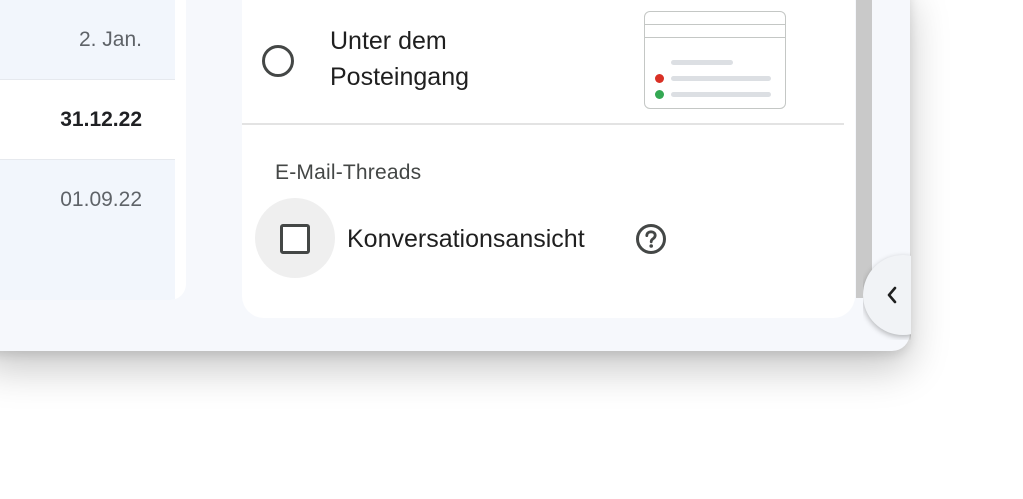  Describe the element at coordinates (101, 119) in the screenshot. I see `email-date: 31.12.22` at that location.